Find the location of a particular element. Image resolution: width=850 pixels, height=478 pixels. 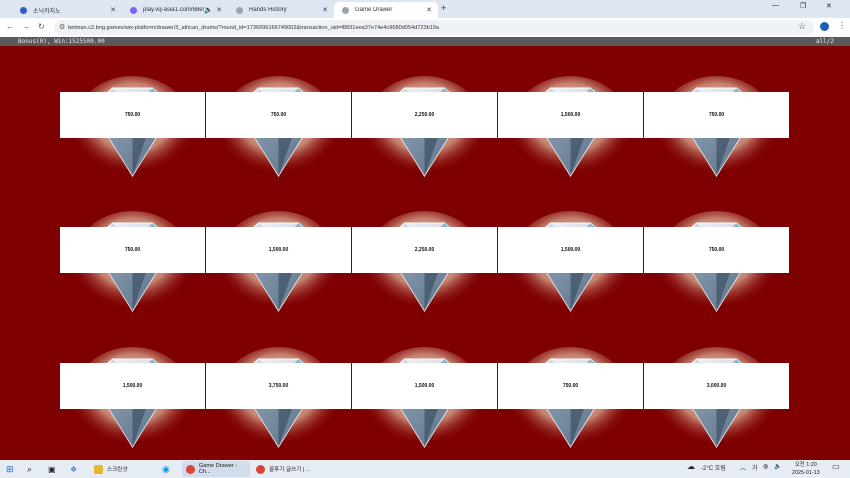

clock-time: 오전 1:20 is located at coordinates (805, 465).